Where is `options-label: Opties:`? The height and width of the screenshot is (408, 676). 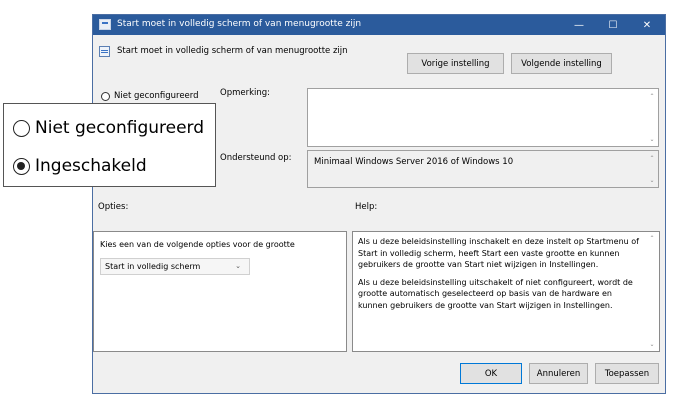
options-label: Opties: is located at coordinates (113, 207).